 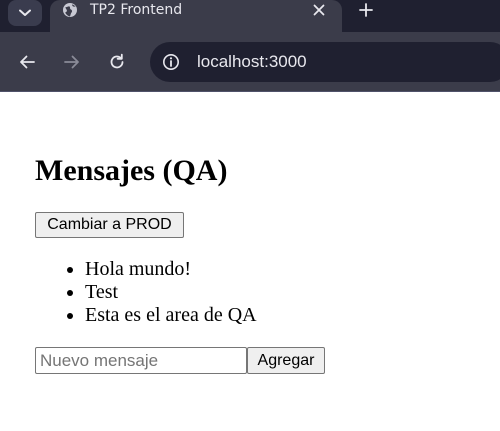 I want to click on switch-environment-button: Cambiar a PROD, so click(x=109, y=225).